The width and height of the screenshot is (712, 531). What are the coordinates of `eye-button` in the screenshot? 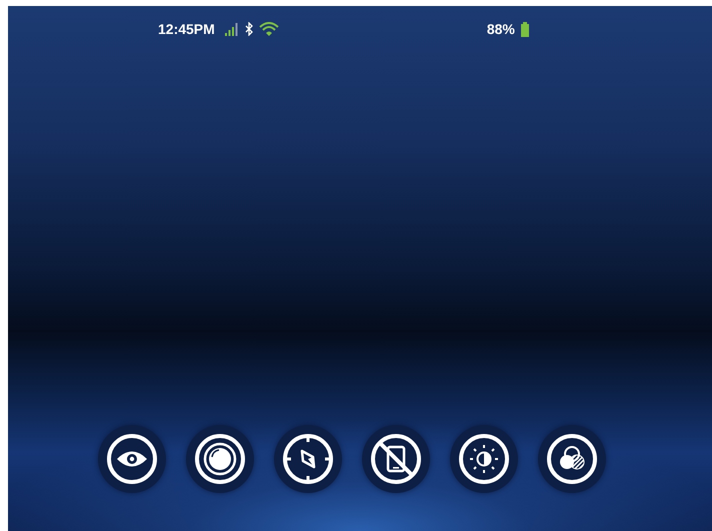 It's located at (132, 459).